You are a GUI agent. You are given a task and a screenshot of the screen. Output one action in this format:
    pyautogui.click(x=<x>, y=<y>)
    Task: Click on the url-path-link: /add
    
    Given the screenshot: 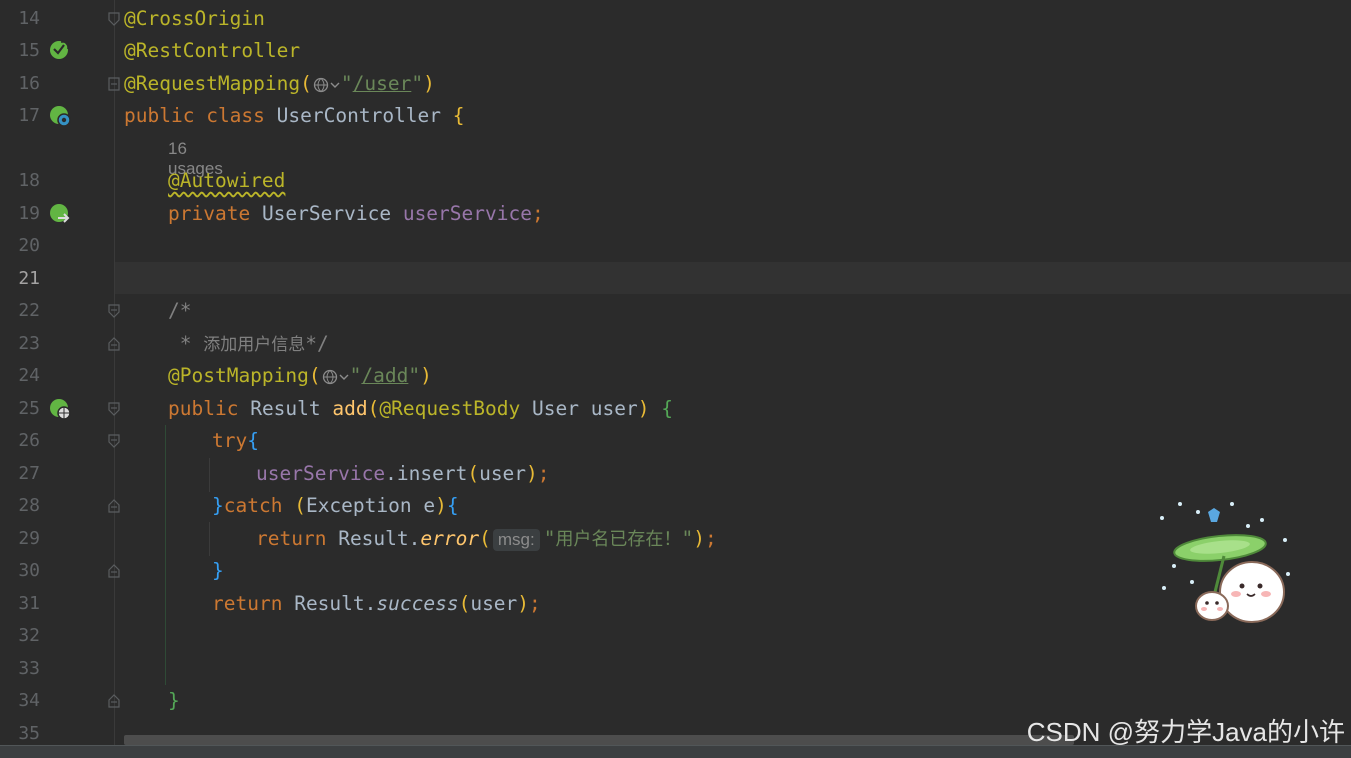 What is the action you would take?
    pyautogui.click(x=384, y=375)
    